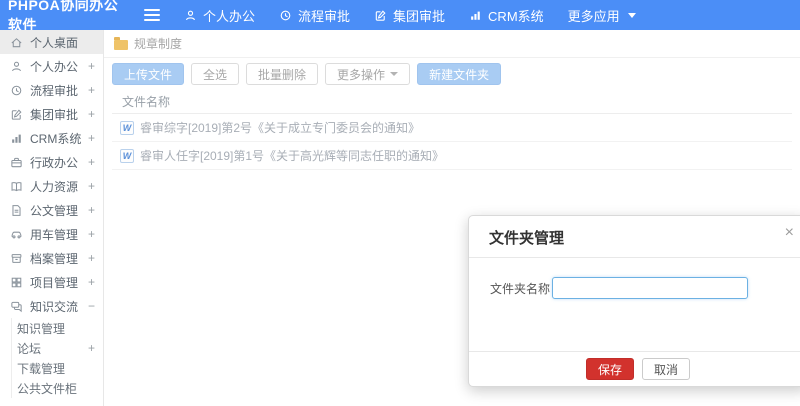  I want to click on sidebar-item-hr: 人力资源 +, so click(51, 186).